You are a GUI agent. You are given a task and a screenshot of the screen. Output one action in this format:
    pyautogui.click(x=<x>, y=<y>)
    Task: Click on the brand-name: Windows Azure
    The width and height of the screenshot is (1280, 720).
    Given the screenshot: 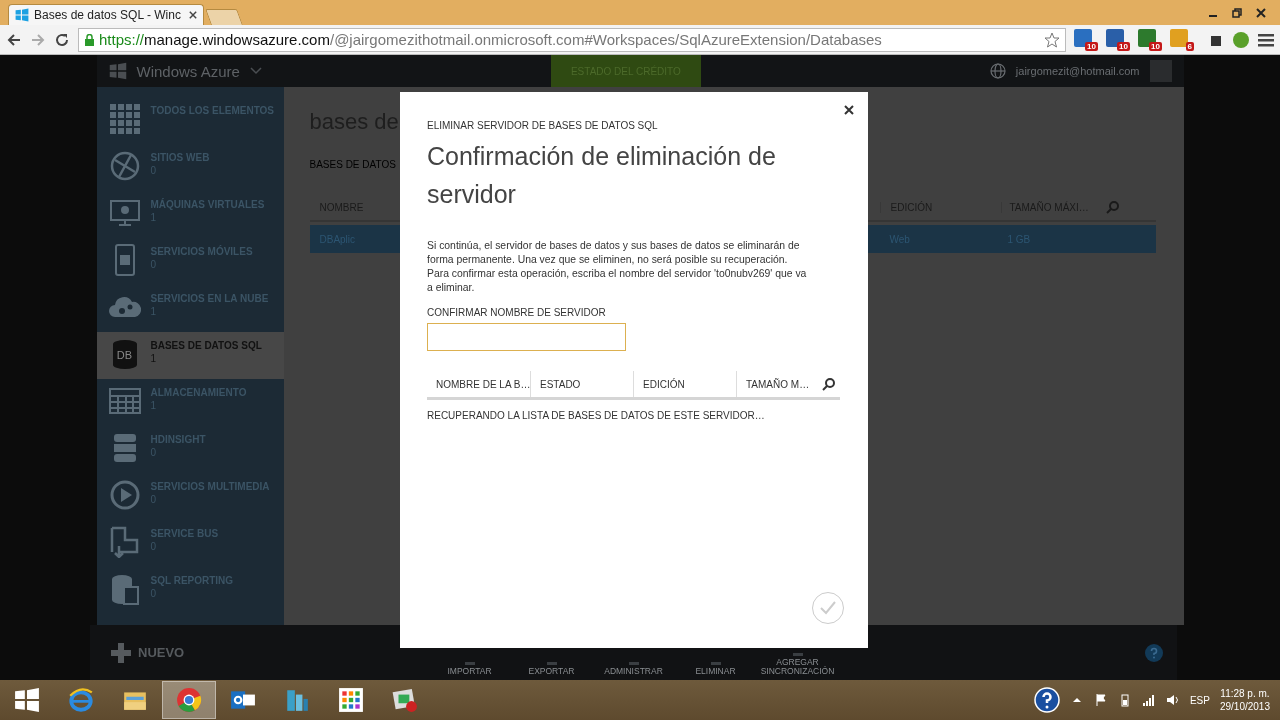 What is the action you would take?
    pyautogui.click(x=188, y=71)
    